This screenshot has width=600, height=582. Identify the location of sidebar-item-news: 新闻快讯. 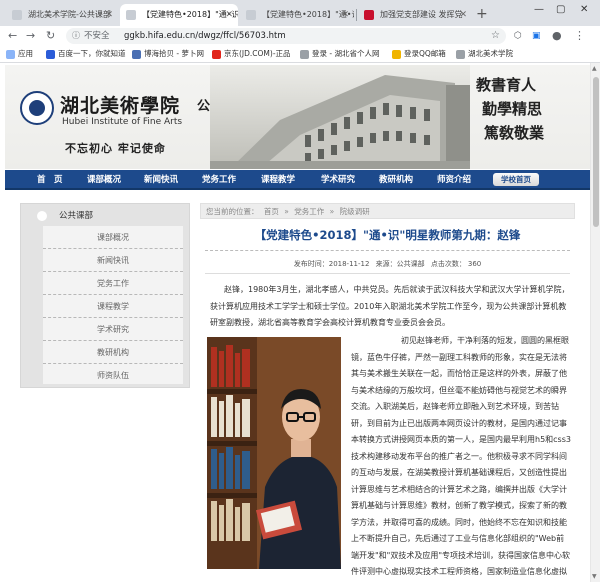
(113, 260).